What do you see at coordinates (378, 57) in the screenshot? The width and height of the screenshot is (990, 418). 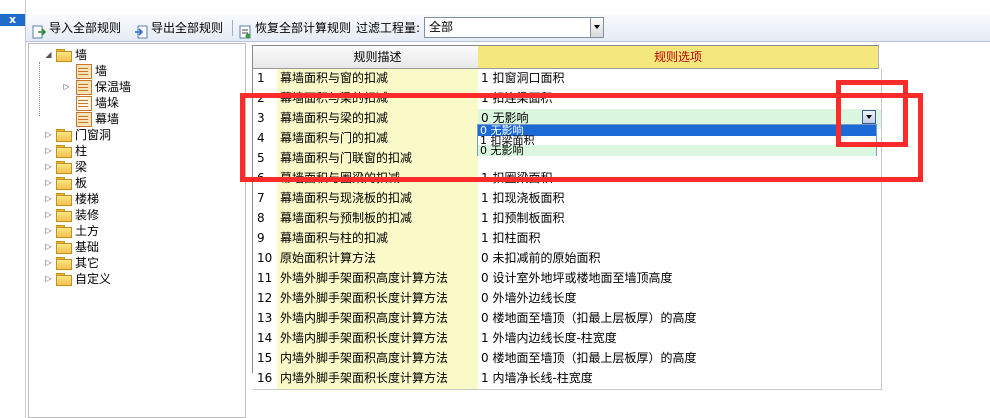 I see `header-rule-description: 规则描述` at bounding box center [378, 57].